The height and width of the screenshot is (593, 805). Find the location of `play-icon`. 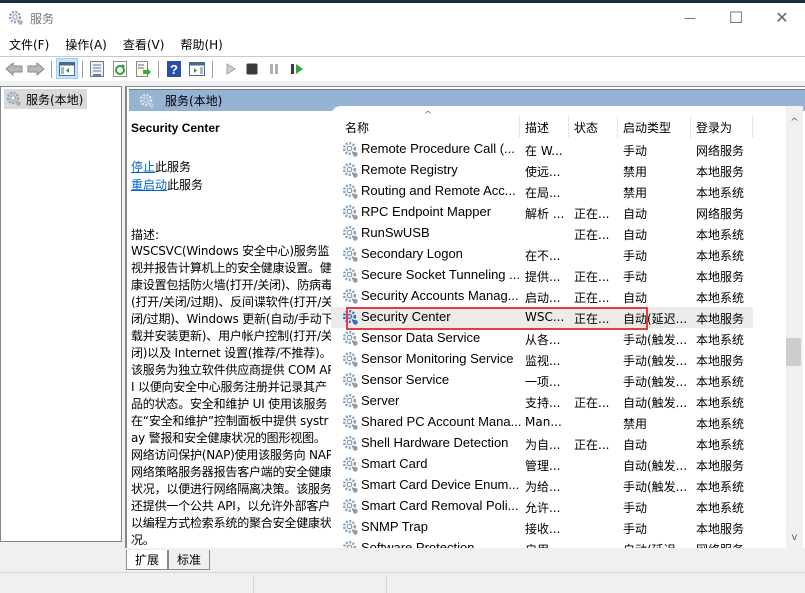

play-icon is located at coordinates (231, 69).